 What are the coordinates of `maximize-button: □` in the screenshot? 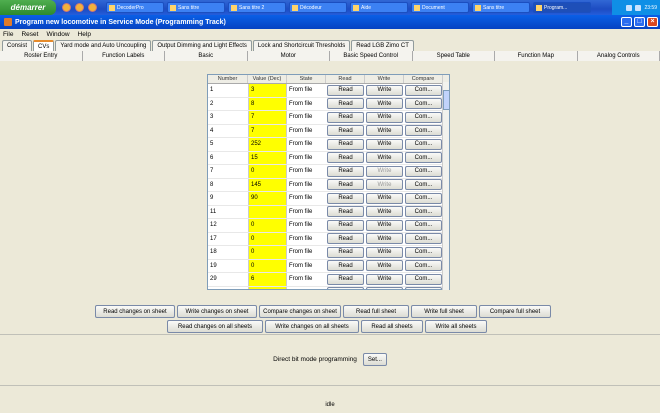 It's located at (639, 22).